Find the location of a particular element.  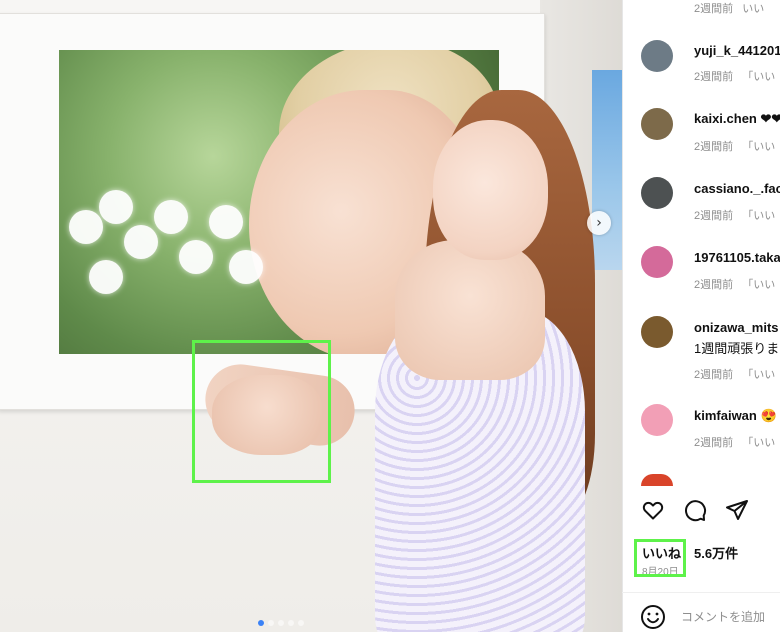

shoulder is located at coordinates (470, 310).